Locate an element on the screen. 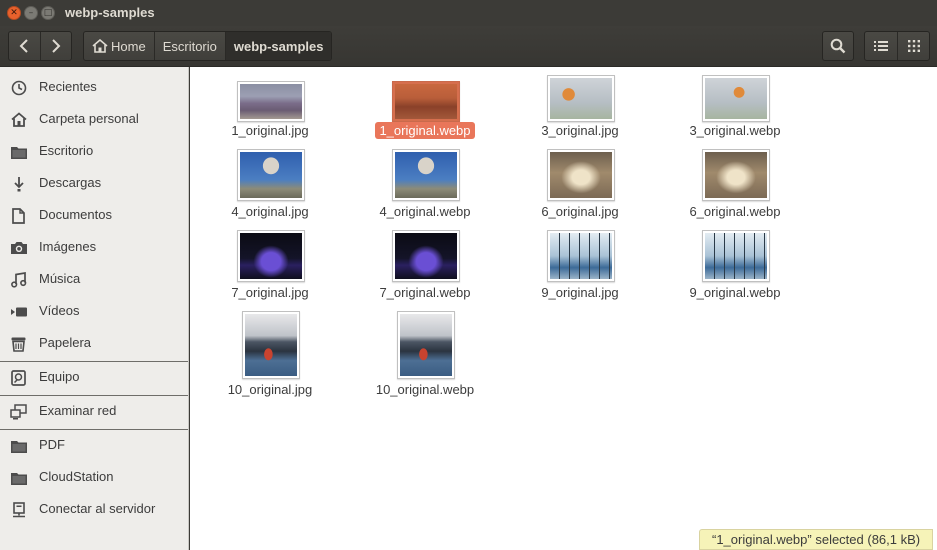  sidebar-item-label: Imágenes is located at coordinates (68, 246).